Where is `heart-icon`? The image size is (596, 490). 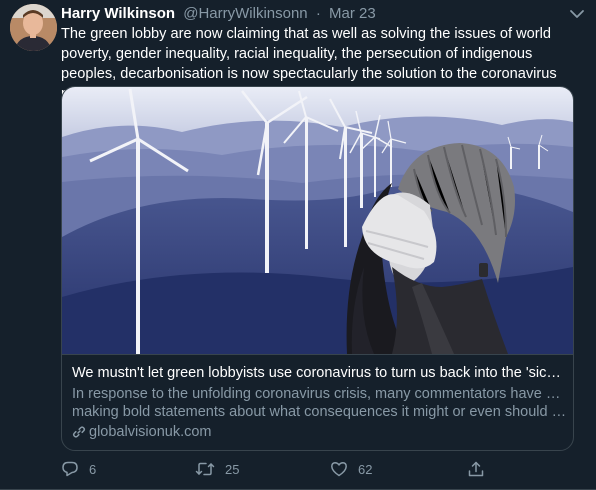 heart-icon is located at coordinates (339, 469).